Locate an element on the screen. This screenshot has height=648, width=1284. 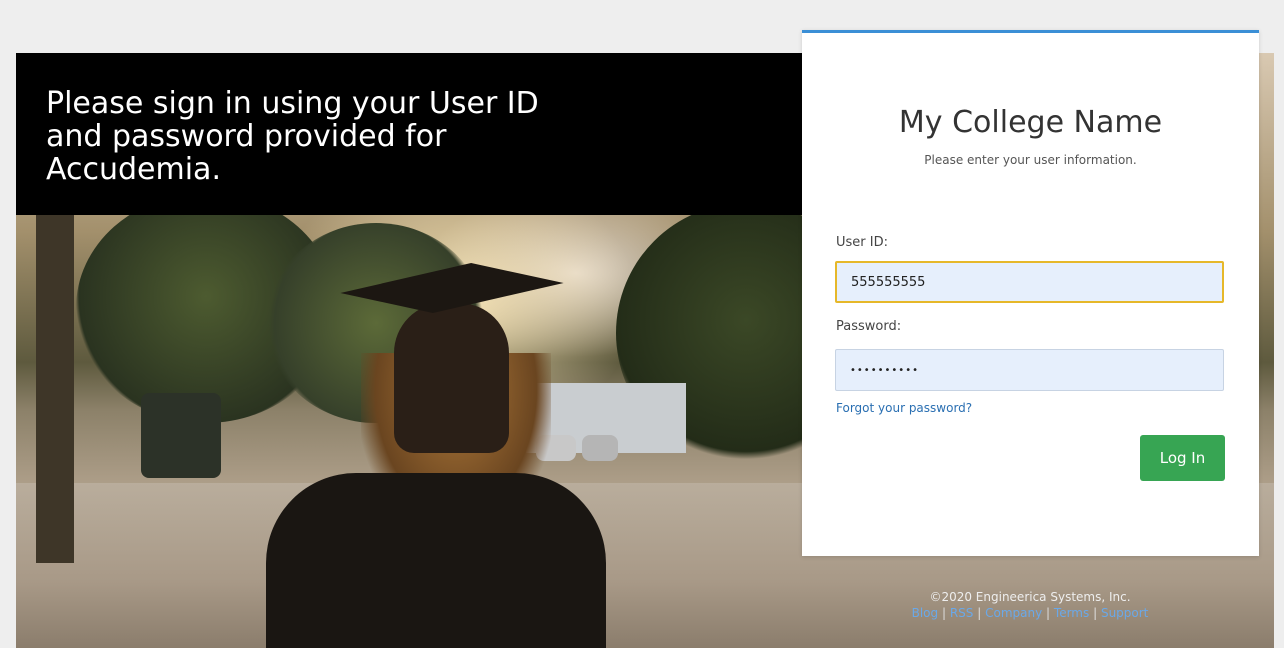
footer-link-support: Support is located at coordinates (1124, 613).